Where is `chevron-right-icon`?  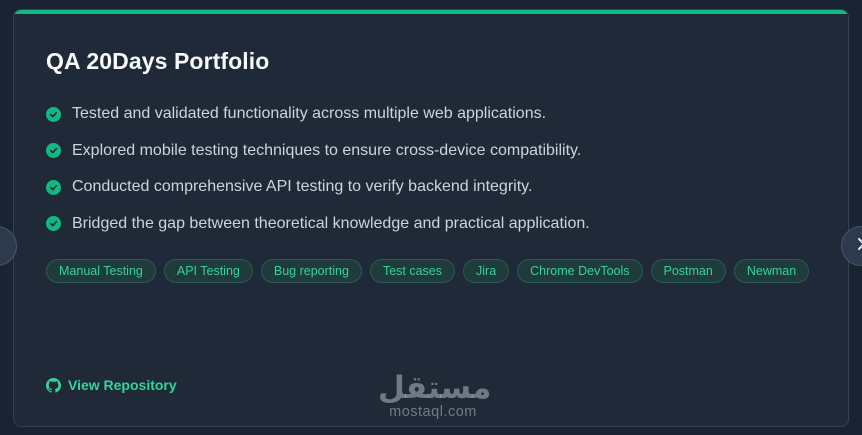 chevron-right-icon is located at coordinates (858, 246).